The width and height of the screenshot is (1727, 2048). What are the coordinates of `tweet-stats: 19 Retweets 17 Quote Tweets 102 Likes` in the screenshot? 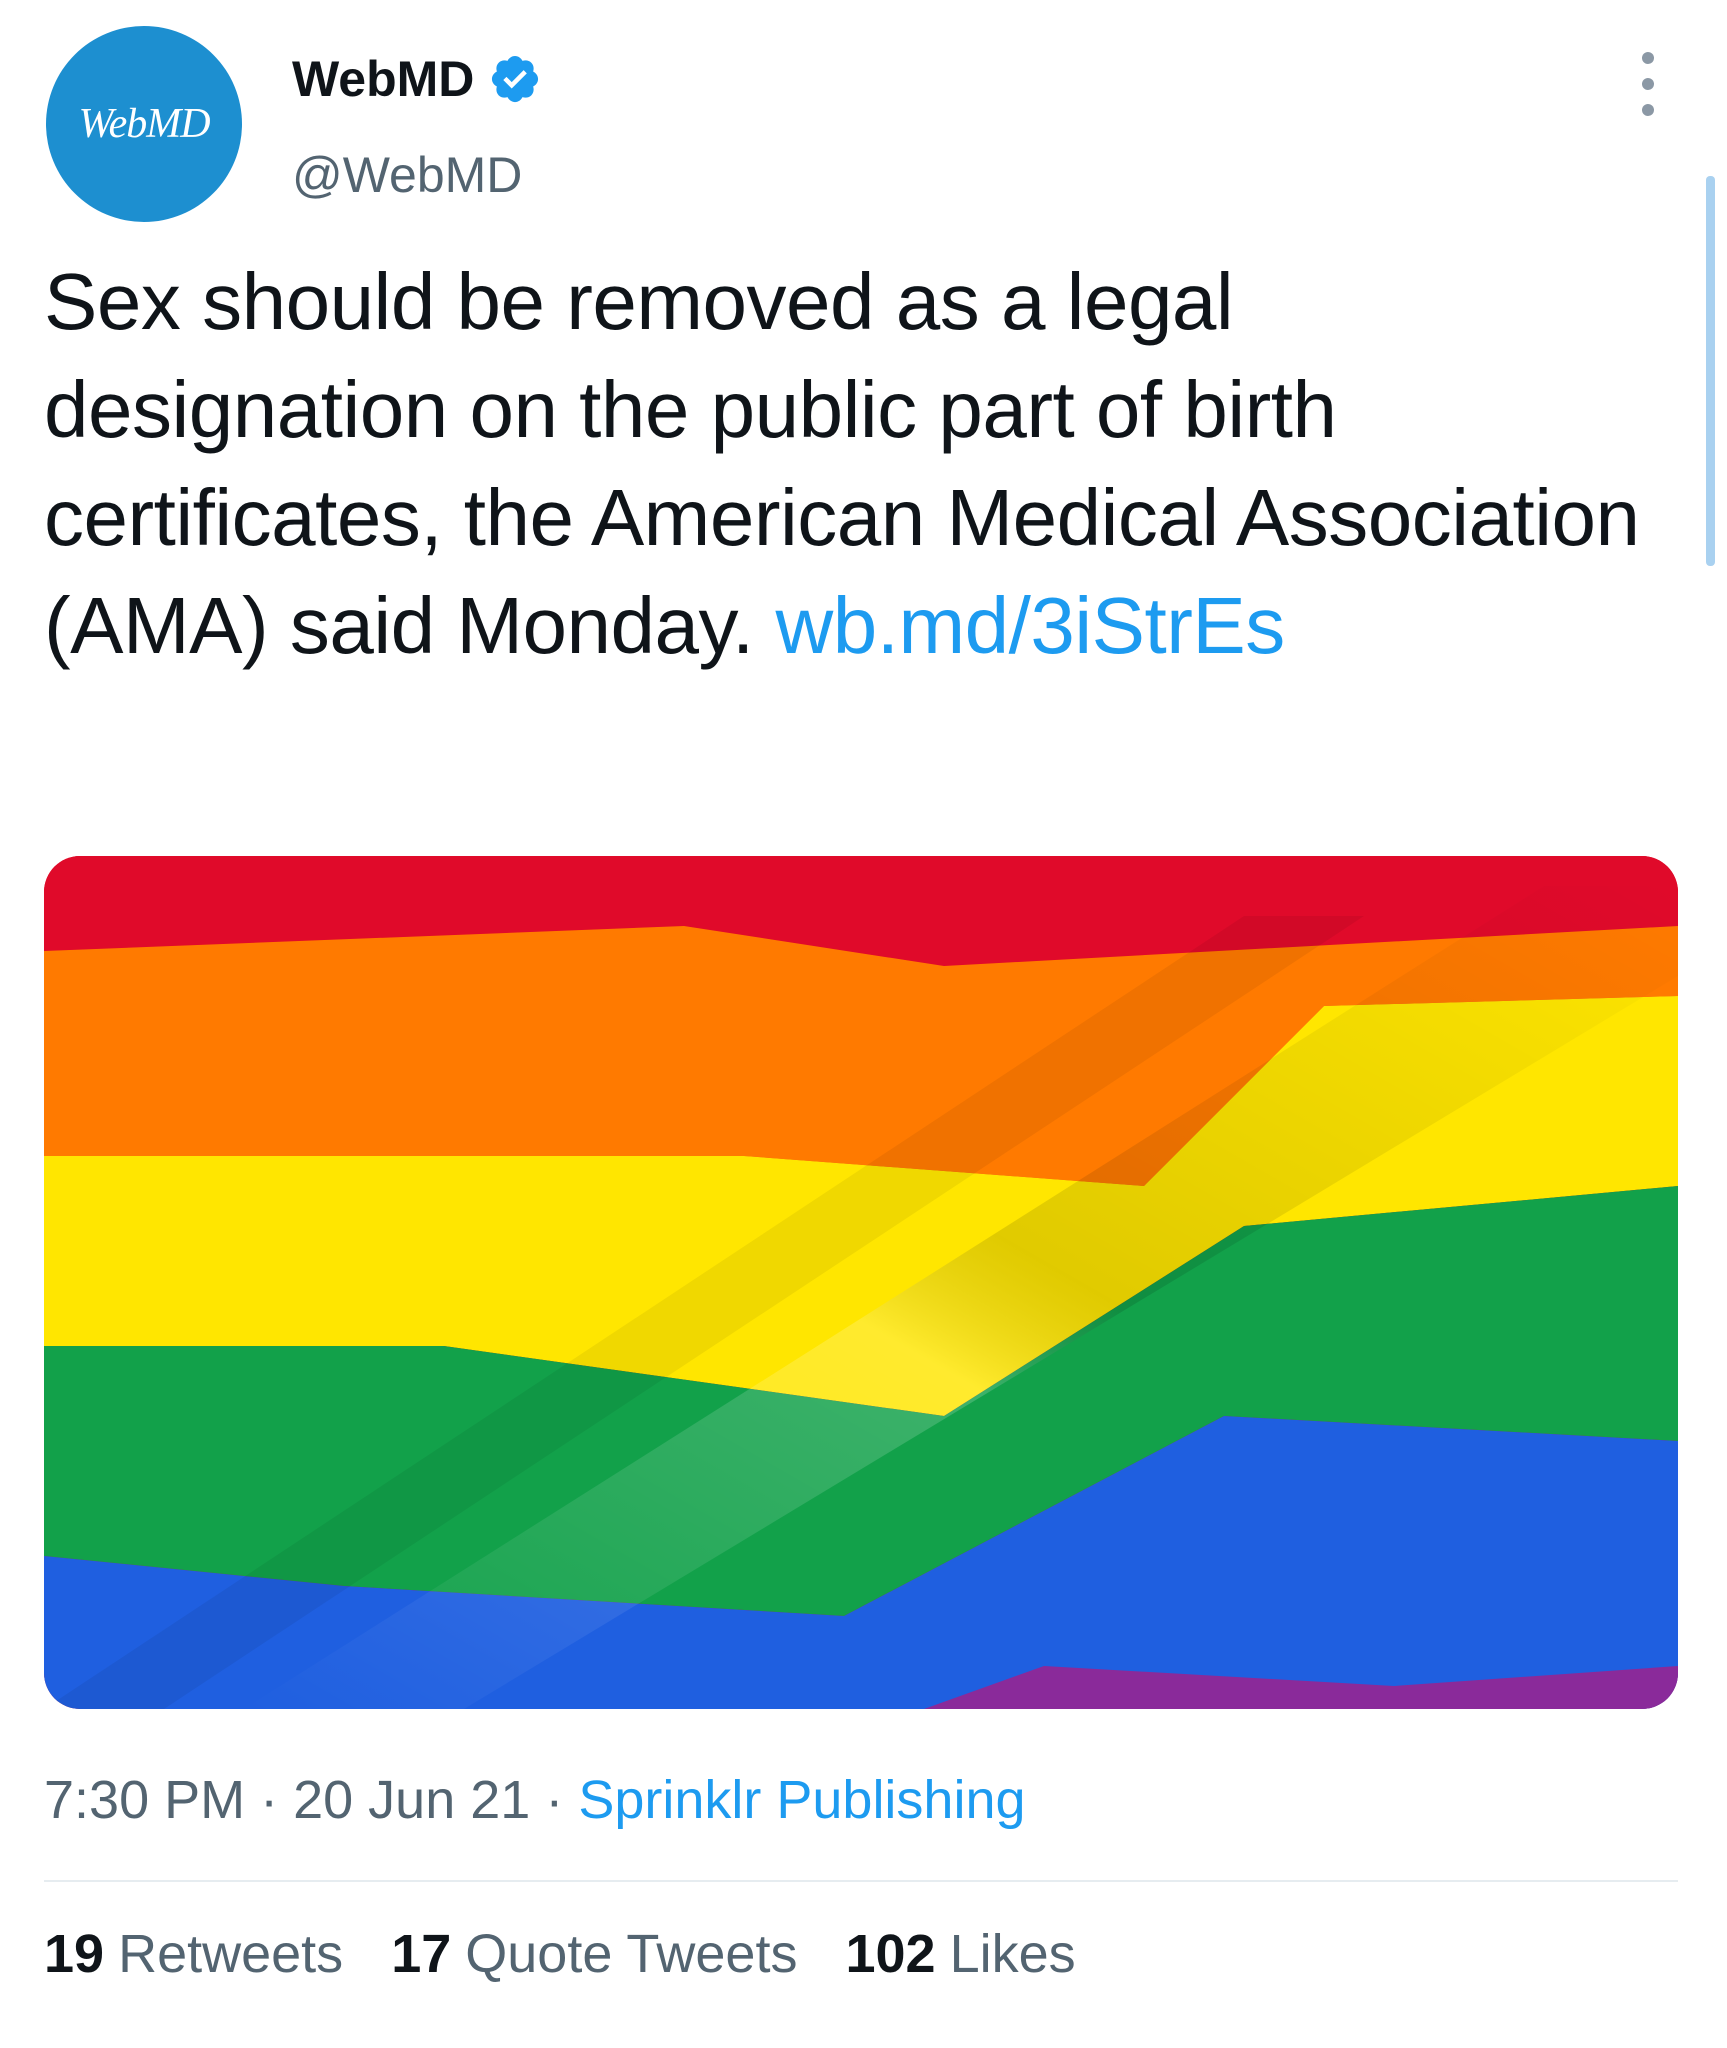 It's located at (584, 1954).